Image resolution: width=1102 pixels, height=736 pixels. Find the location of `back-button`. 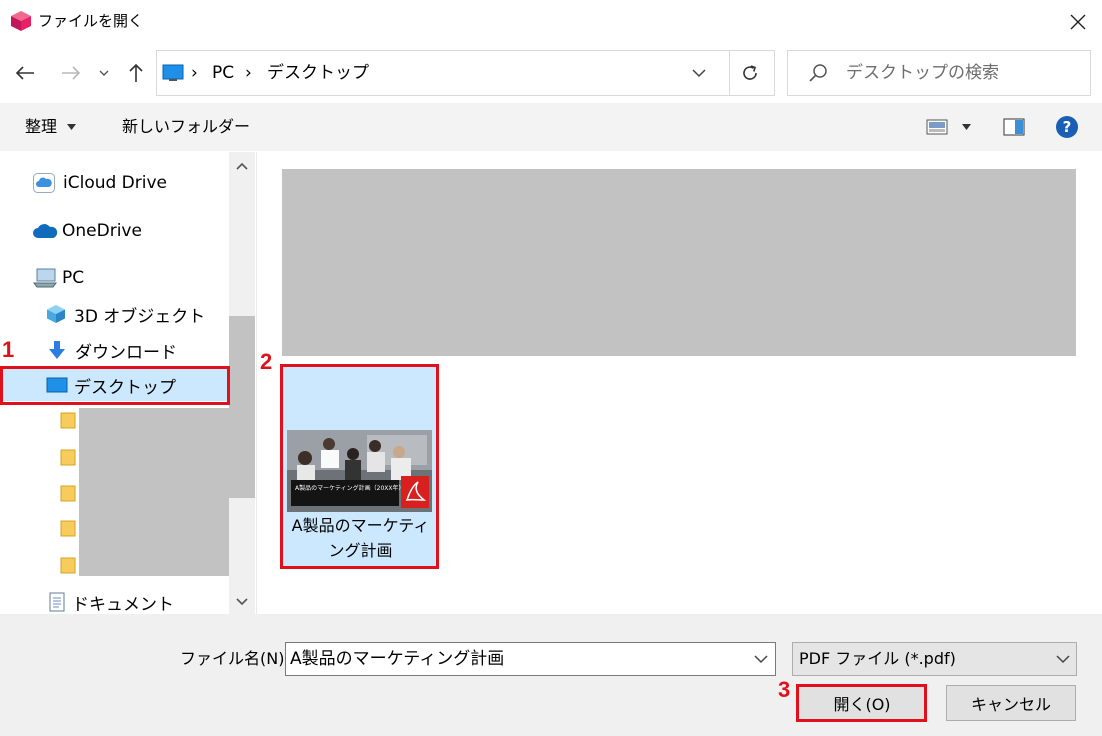

back-button is located at coordinates (25, 73).